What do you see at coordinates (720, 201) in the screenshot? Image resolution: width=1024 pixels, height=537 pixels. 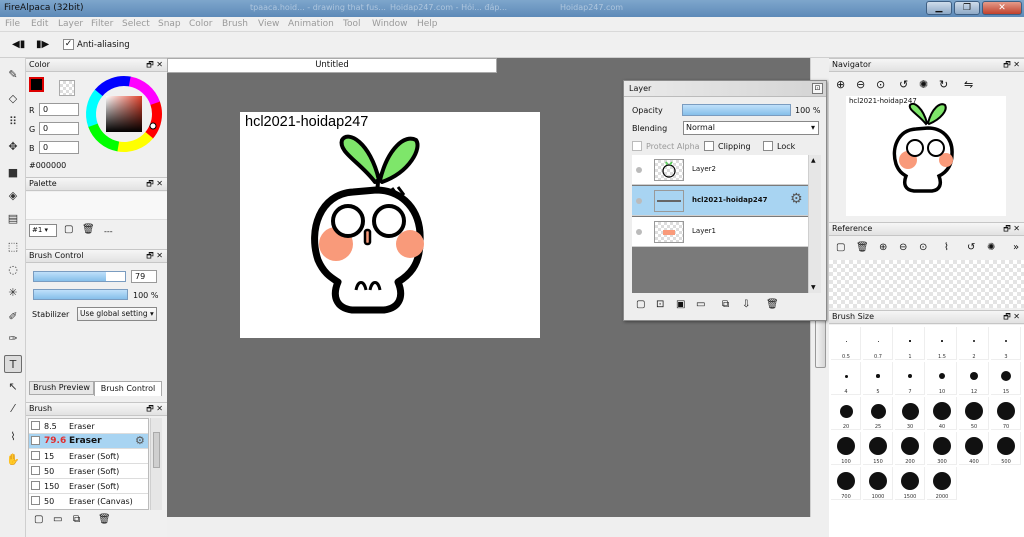 I see `layer-row-selected: hcl2021-hoidap247 ⚙` at bounding box center [720, 201].